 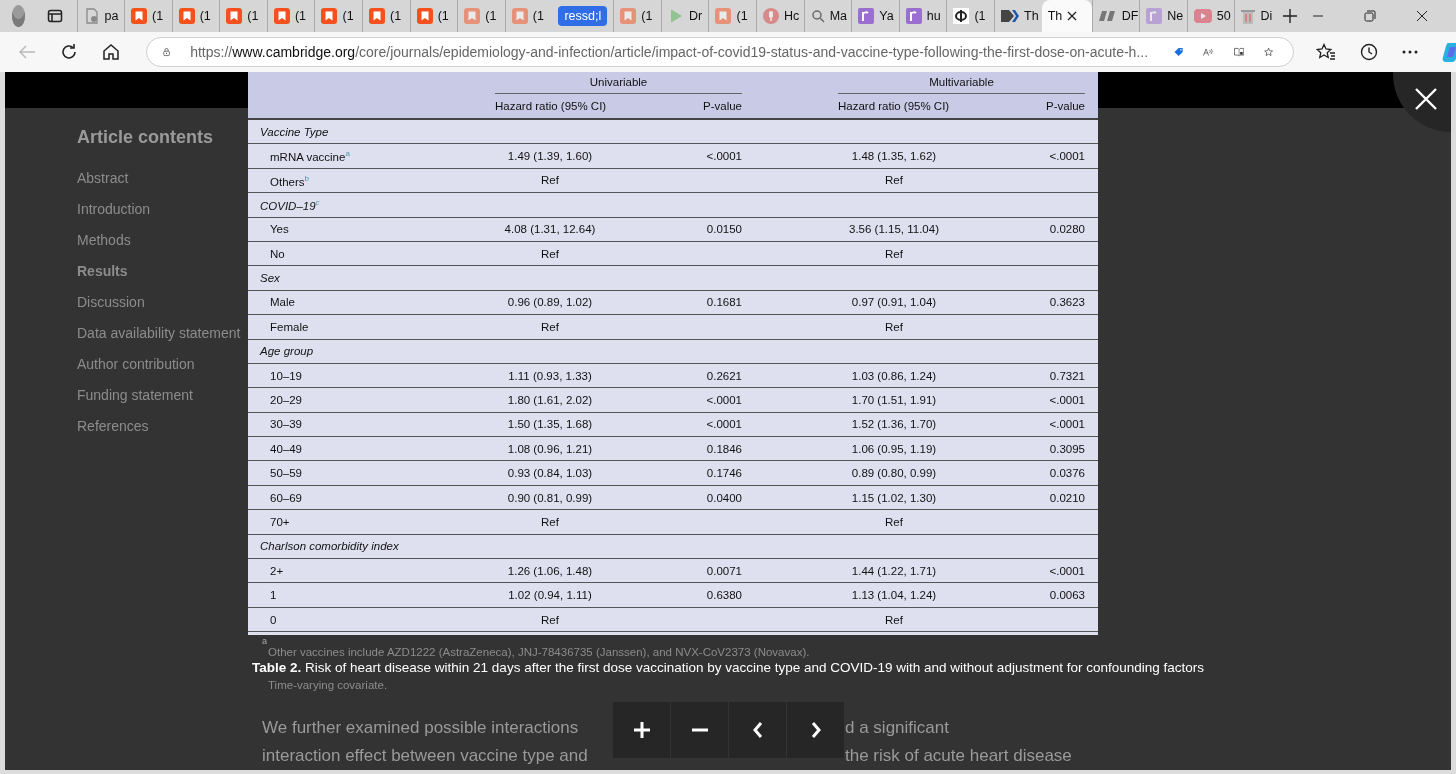 What do you see at coordinates (1066, 16) in the screenshot?
I see `browser-tab: Th` at bounding box center [1066, 16].